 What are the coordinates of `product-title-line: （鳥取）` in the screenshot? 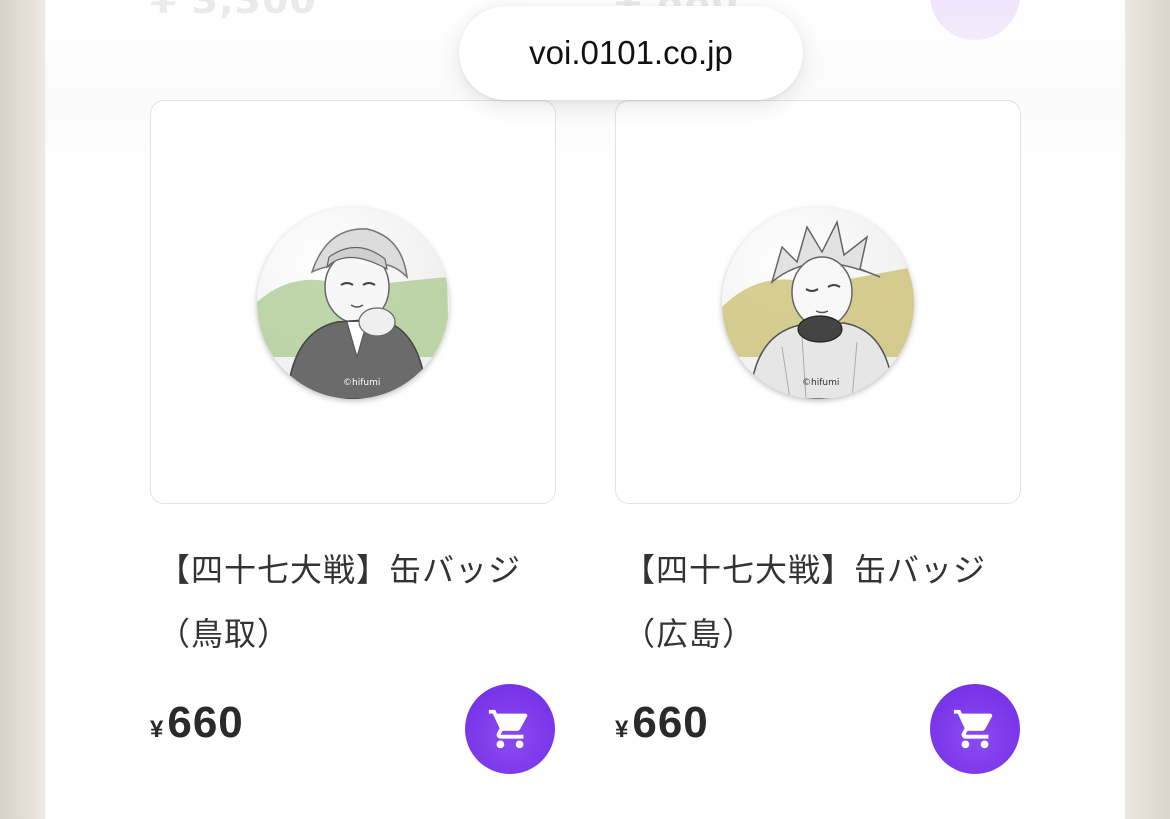 It's located at (224, 634).